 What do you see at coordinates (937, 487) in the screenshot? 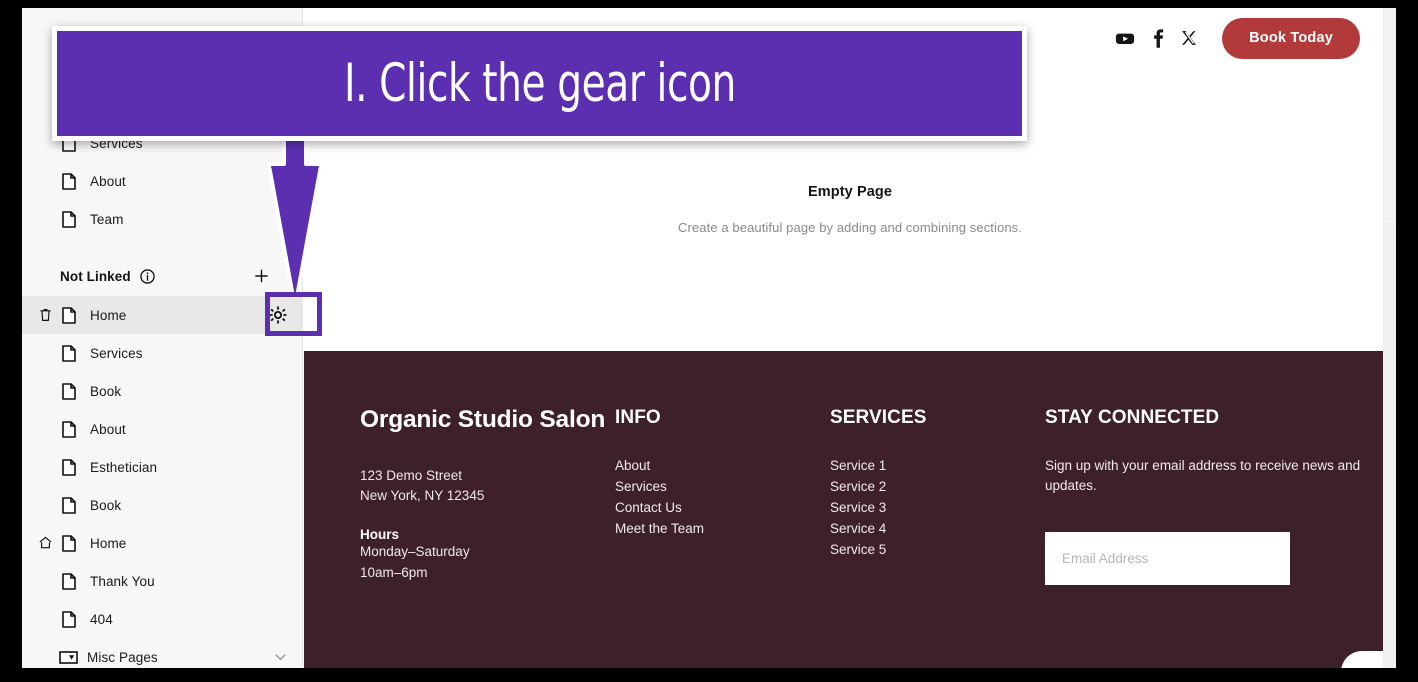
I see `footer-link-service-2: Service 2` at bounding box center [937, 487].